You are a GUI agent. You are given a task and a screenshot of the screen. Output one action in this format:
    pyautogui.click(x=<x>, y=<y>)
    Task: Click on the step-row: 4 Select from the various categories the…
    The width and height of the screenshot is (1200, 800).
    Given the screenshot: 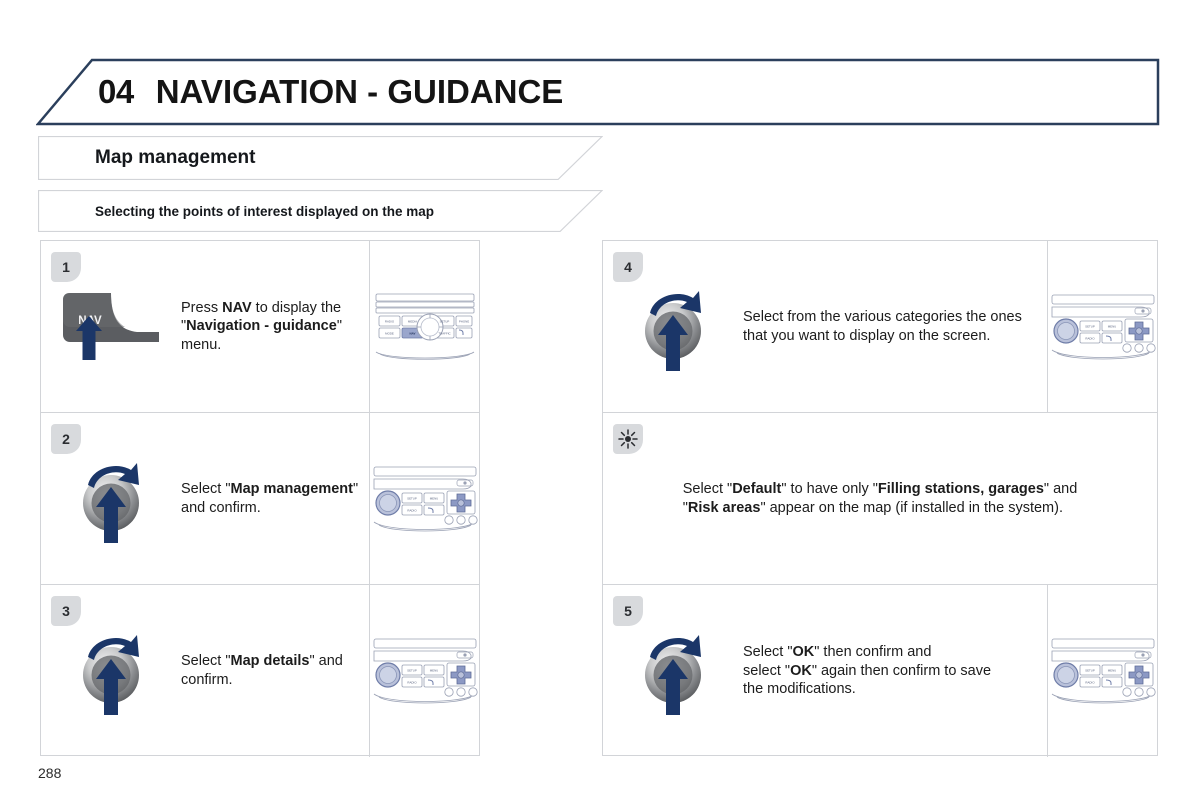 What is the action you would take?
    pyautogui.click(x=880, y=327)
    